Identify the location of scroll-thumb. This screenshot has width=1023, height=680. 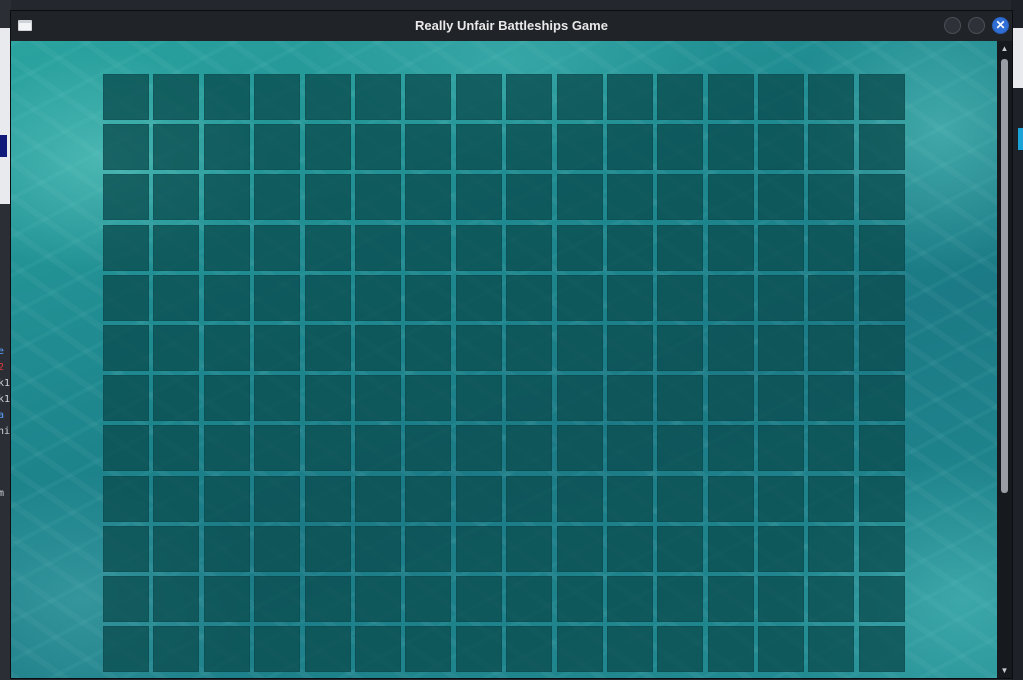
(1004, 276).